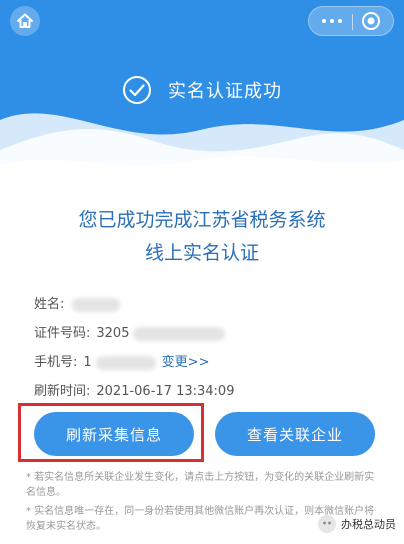  What do you see at coordinates (202, 220) in the screenshot?
I see `headline-line-1: 您已成功完成江苏省税务系统` at bounding box center [202, 220].